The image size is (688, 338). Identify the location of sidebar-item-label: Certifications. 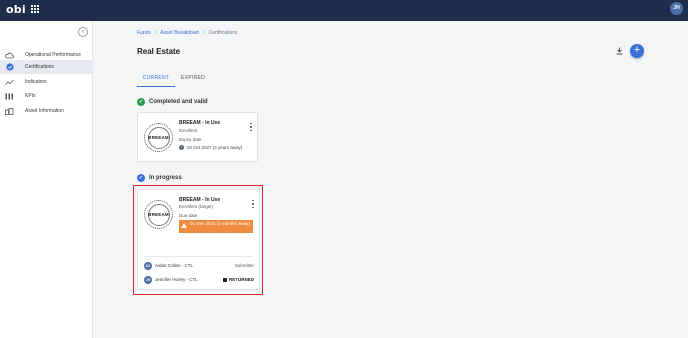
(39, 67).